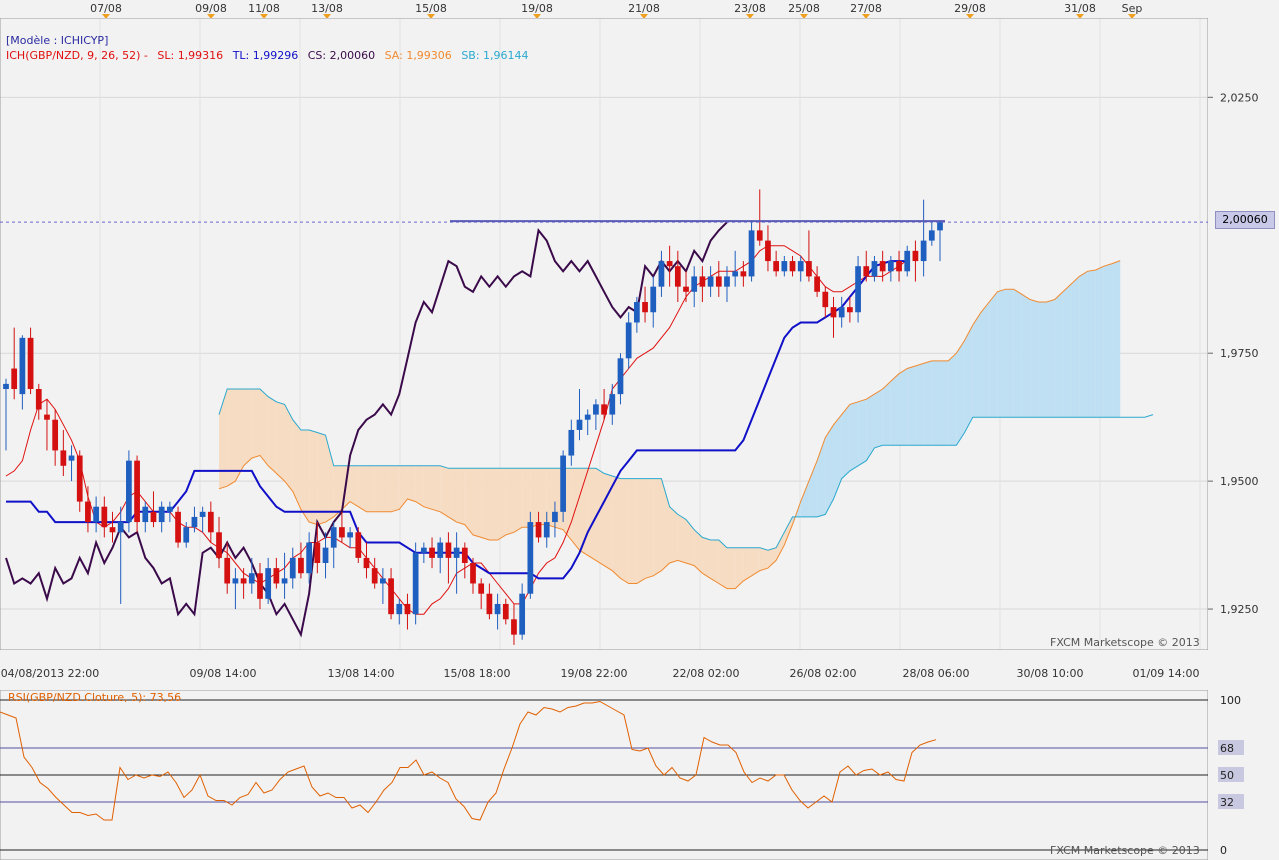 Image resolution: width=1279 pixels, height=860 pixels. I want to click on rsi-axis: 100 68 50 32 0, so click(1243, 775).